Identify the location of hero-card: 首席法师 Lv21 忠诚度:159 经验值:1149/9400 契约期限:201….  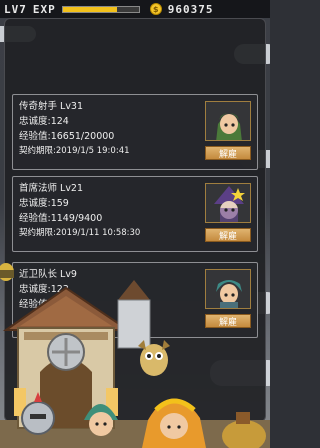
(135, 214).